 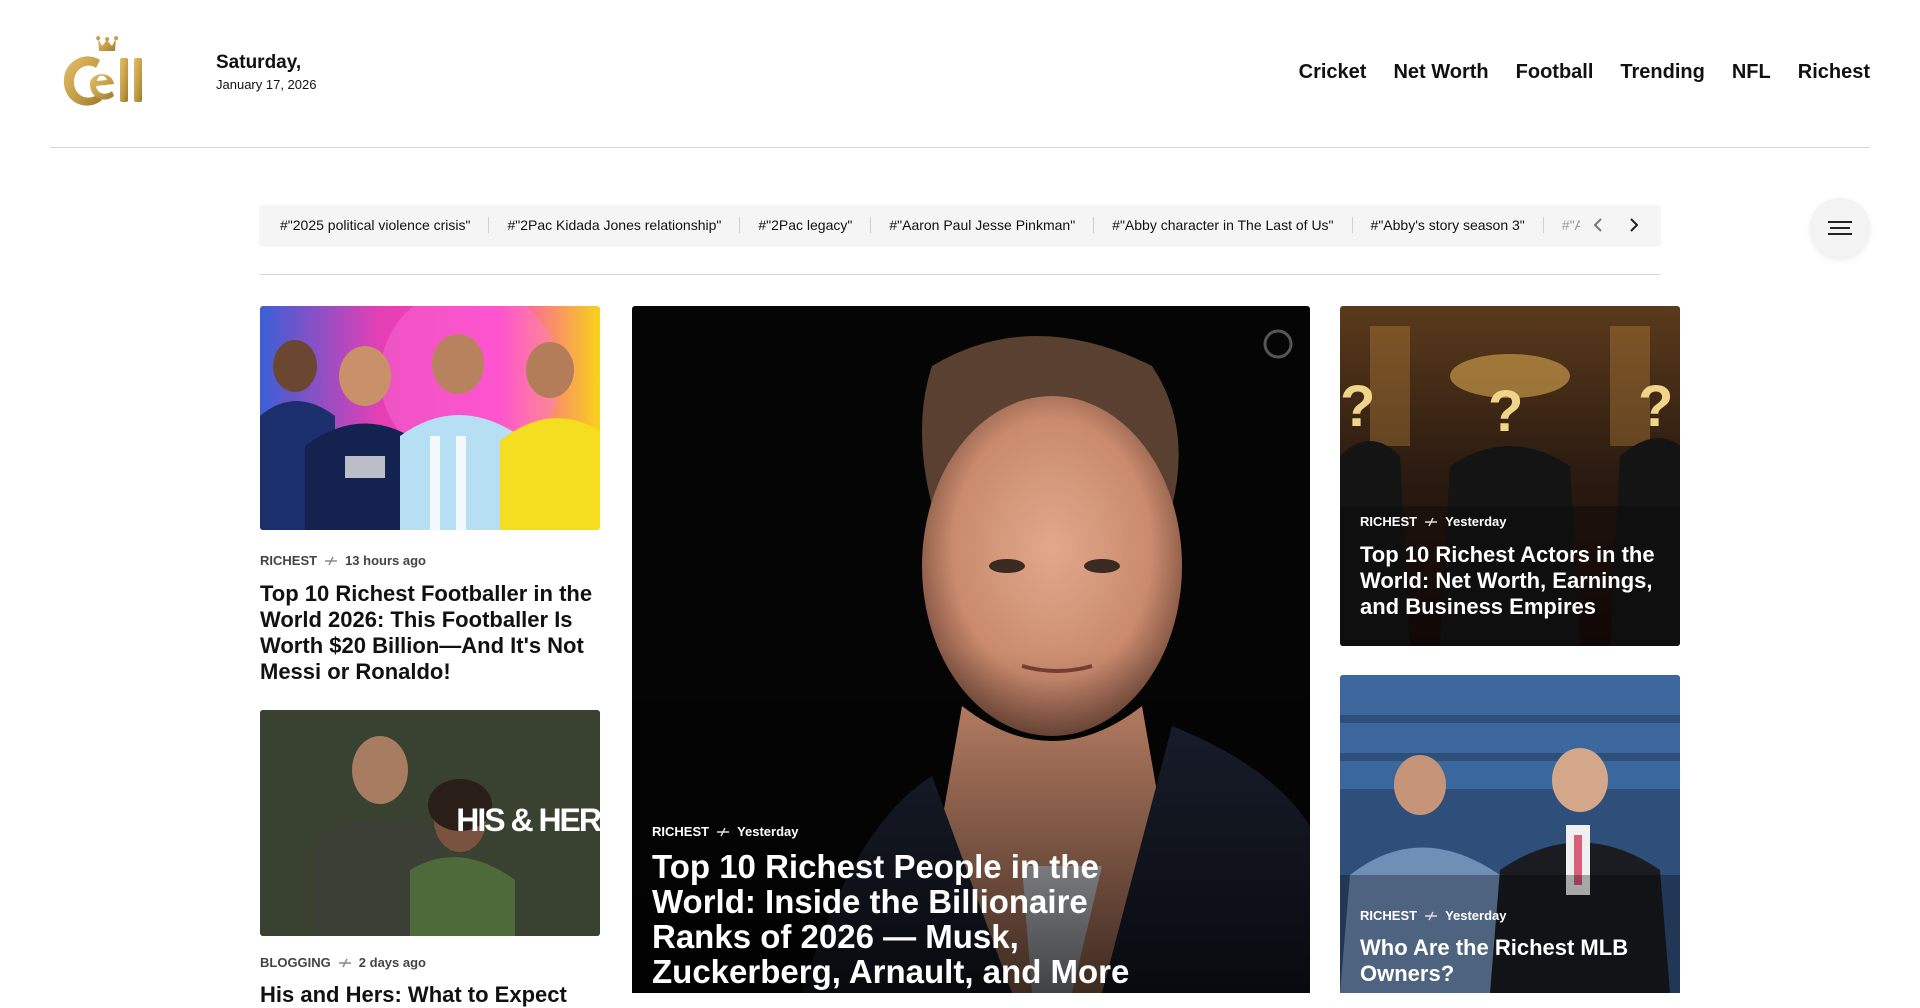 I want to click on tag-item: #"2Pac legacy", so click(x=804, y=225).